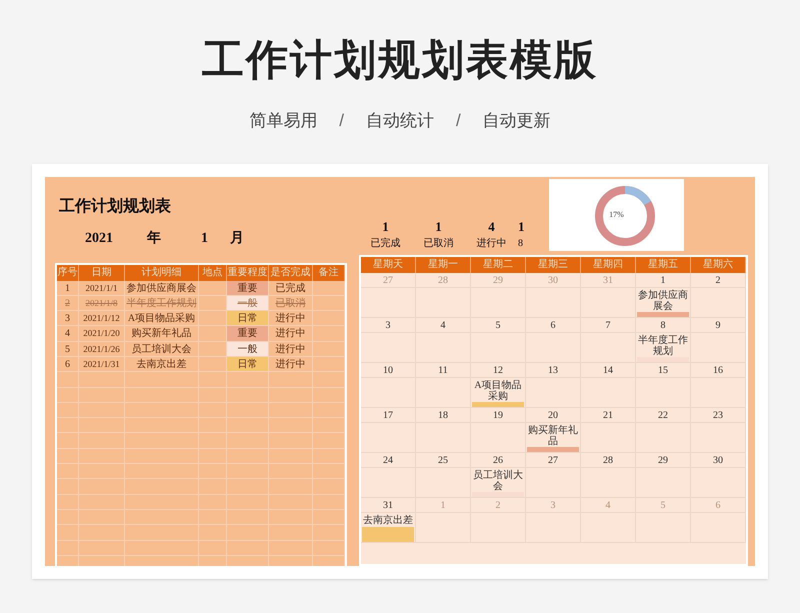  Describe the element at coordinates (443, 415) in the screenshot. I see `day-number: 18` at that location.